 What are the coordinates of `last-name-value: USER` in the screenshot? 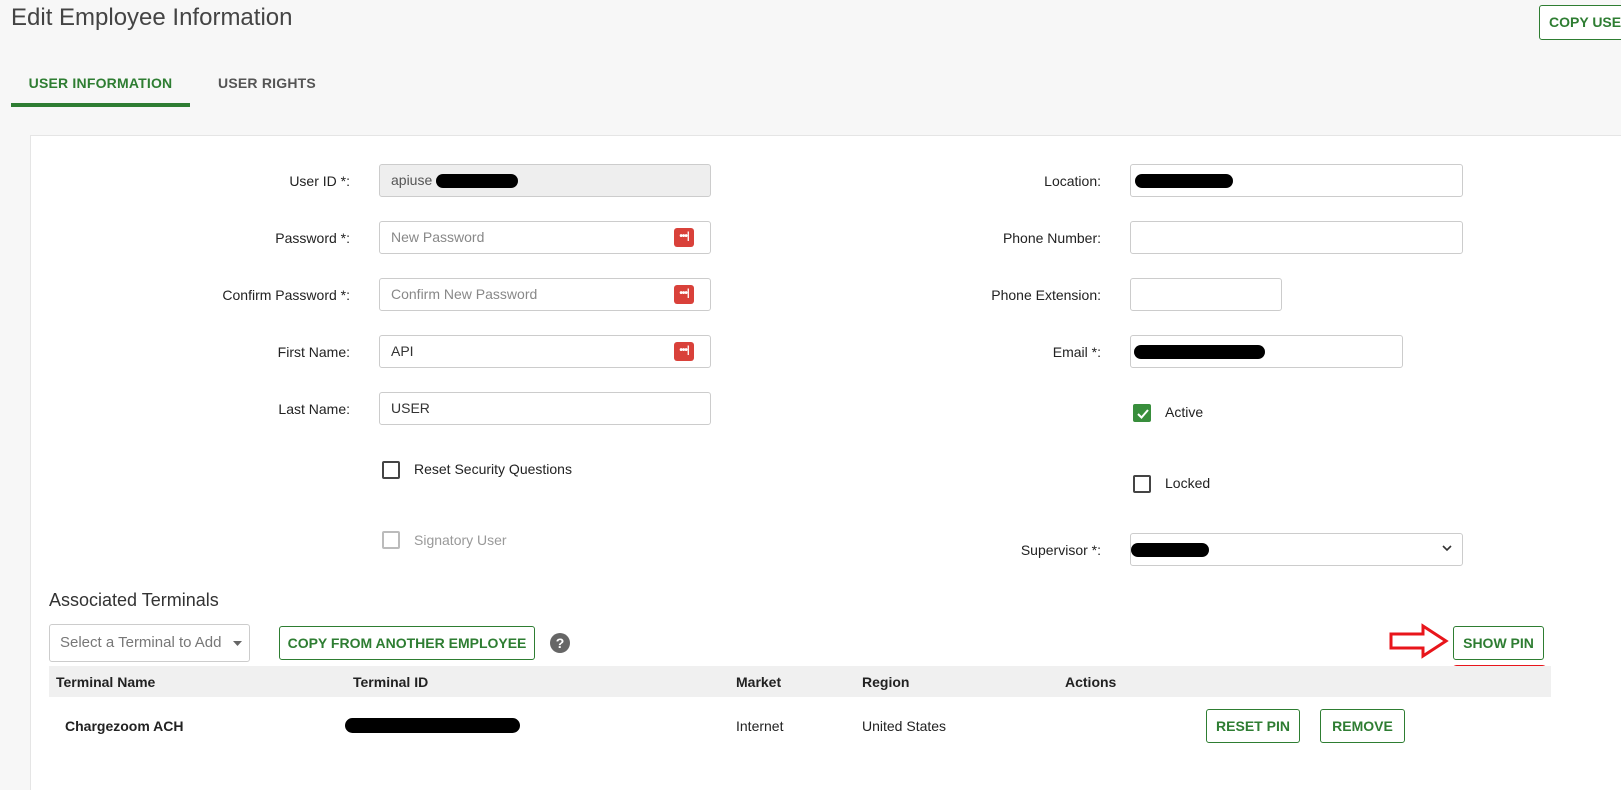 It's located at (410, 408).